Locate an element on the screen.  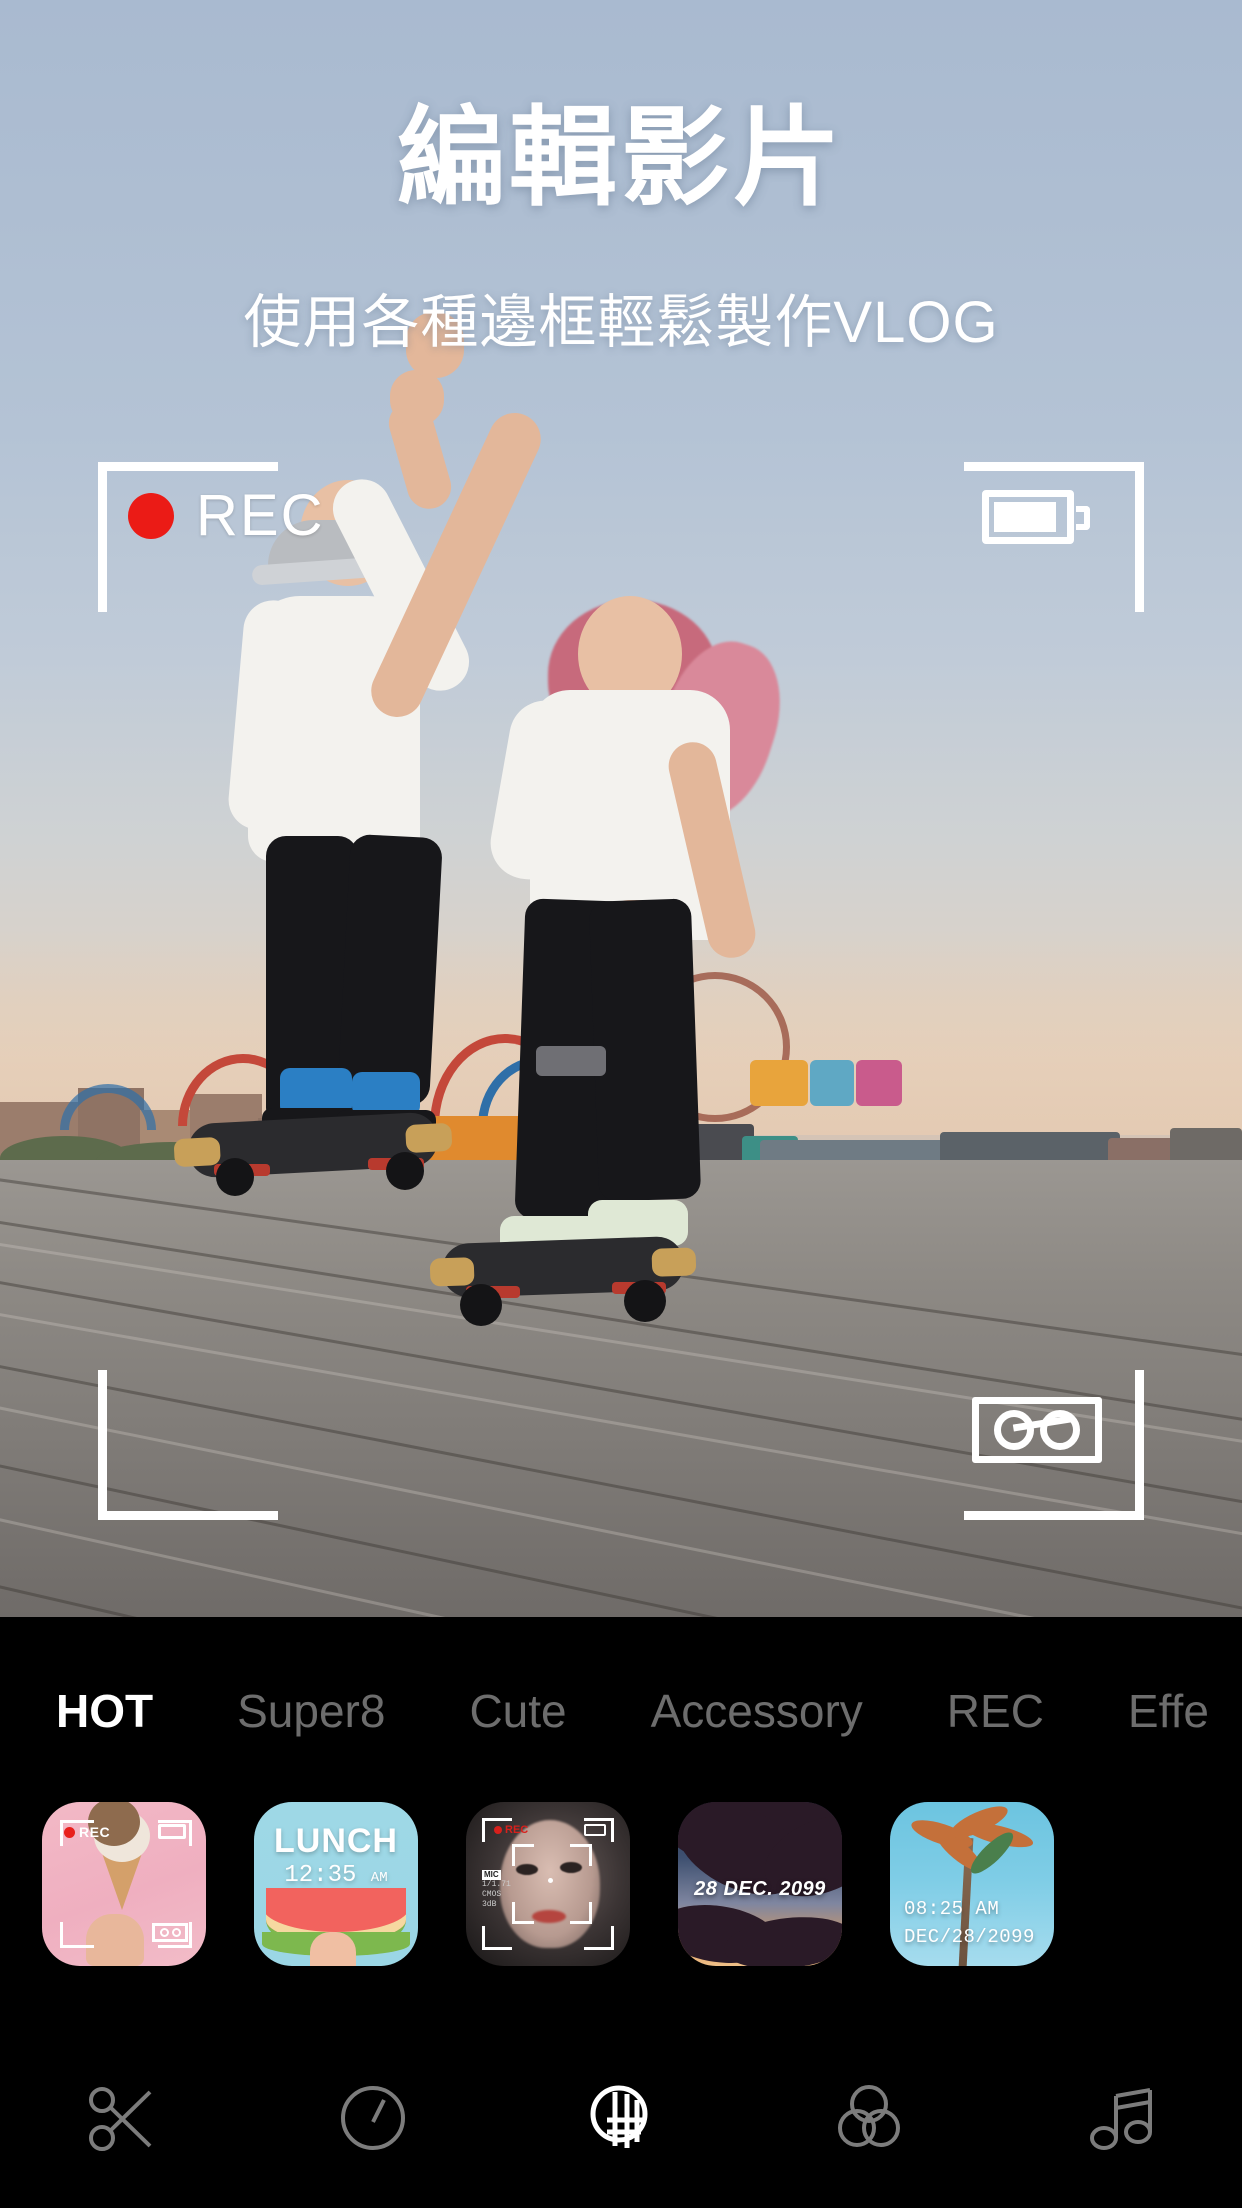
frame-thumb-viewfinder: REC MIC 1/1.71 CMOS 3dB is located at coordinates (548, 1884).